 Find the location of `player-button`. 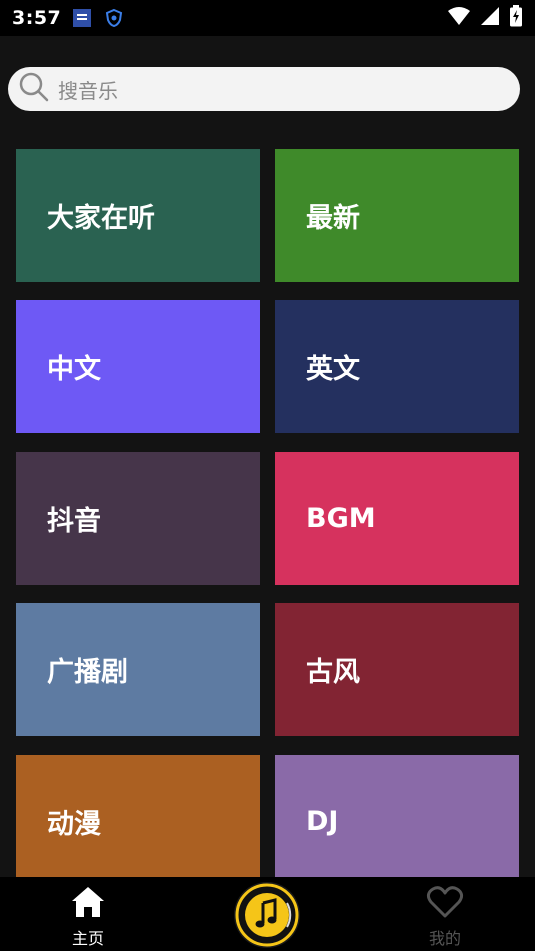

player-button is located at coordinates (267, 915).